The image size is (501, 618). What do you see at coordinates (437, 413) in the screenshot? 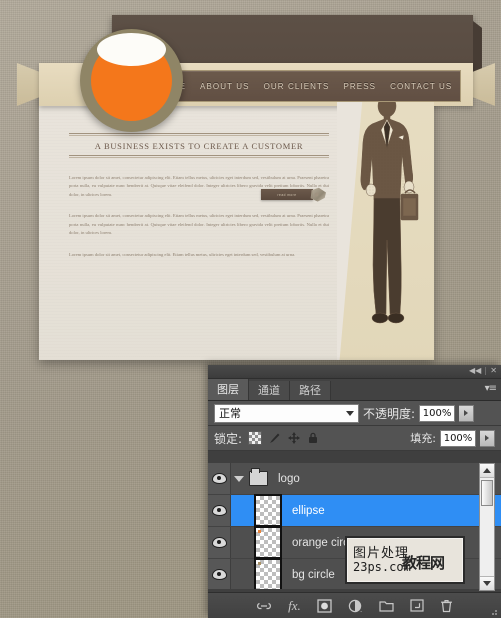
I see `opacity-input: 100%` at bounding box center [437, 413].